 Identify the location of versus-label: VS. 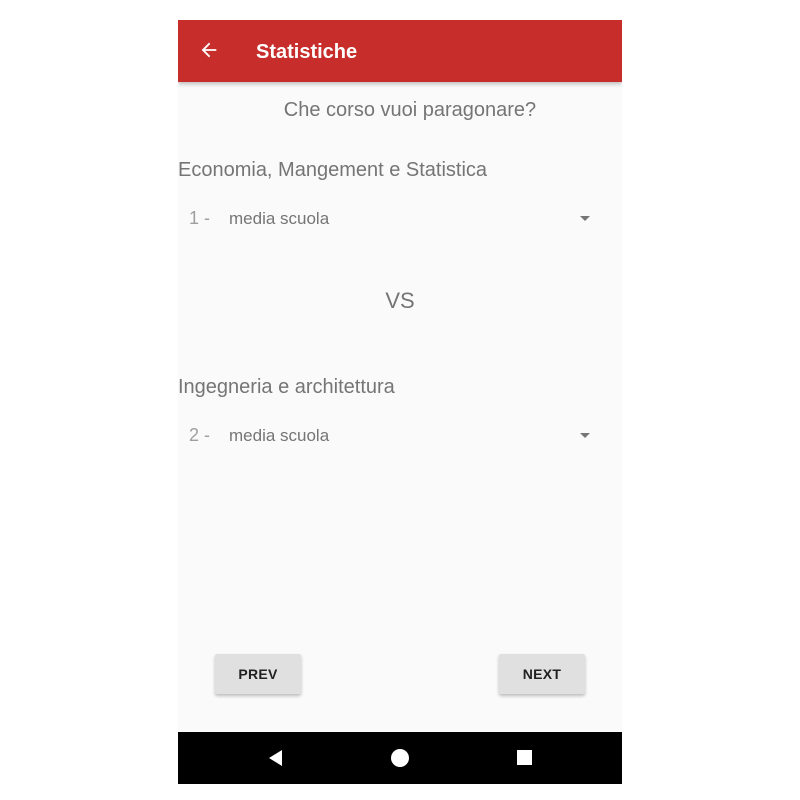
(400, 300).